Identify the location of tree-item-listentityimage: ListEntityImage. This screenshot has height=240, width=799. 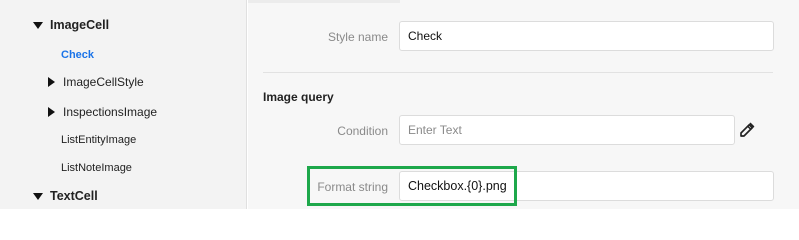
(98, 140).